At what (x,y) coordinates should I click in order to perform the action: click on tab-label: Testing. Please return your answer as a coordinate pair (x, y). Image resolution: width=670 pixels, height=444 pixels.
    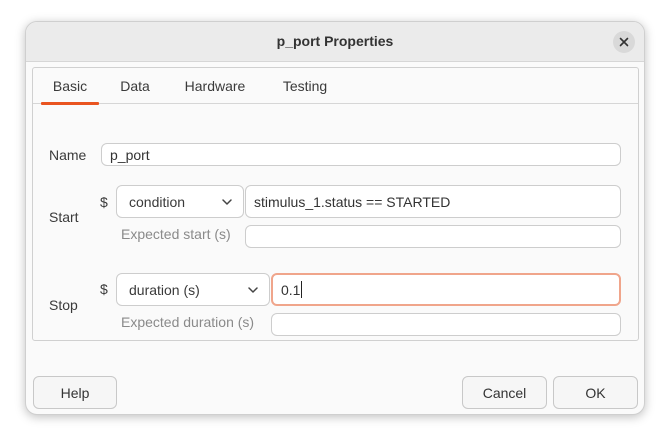
    Looking at the image, I should click on (305, 86).